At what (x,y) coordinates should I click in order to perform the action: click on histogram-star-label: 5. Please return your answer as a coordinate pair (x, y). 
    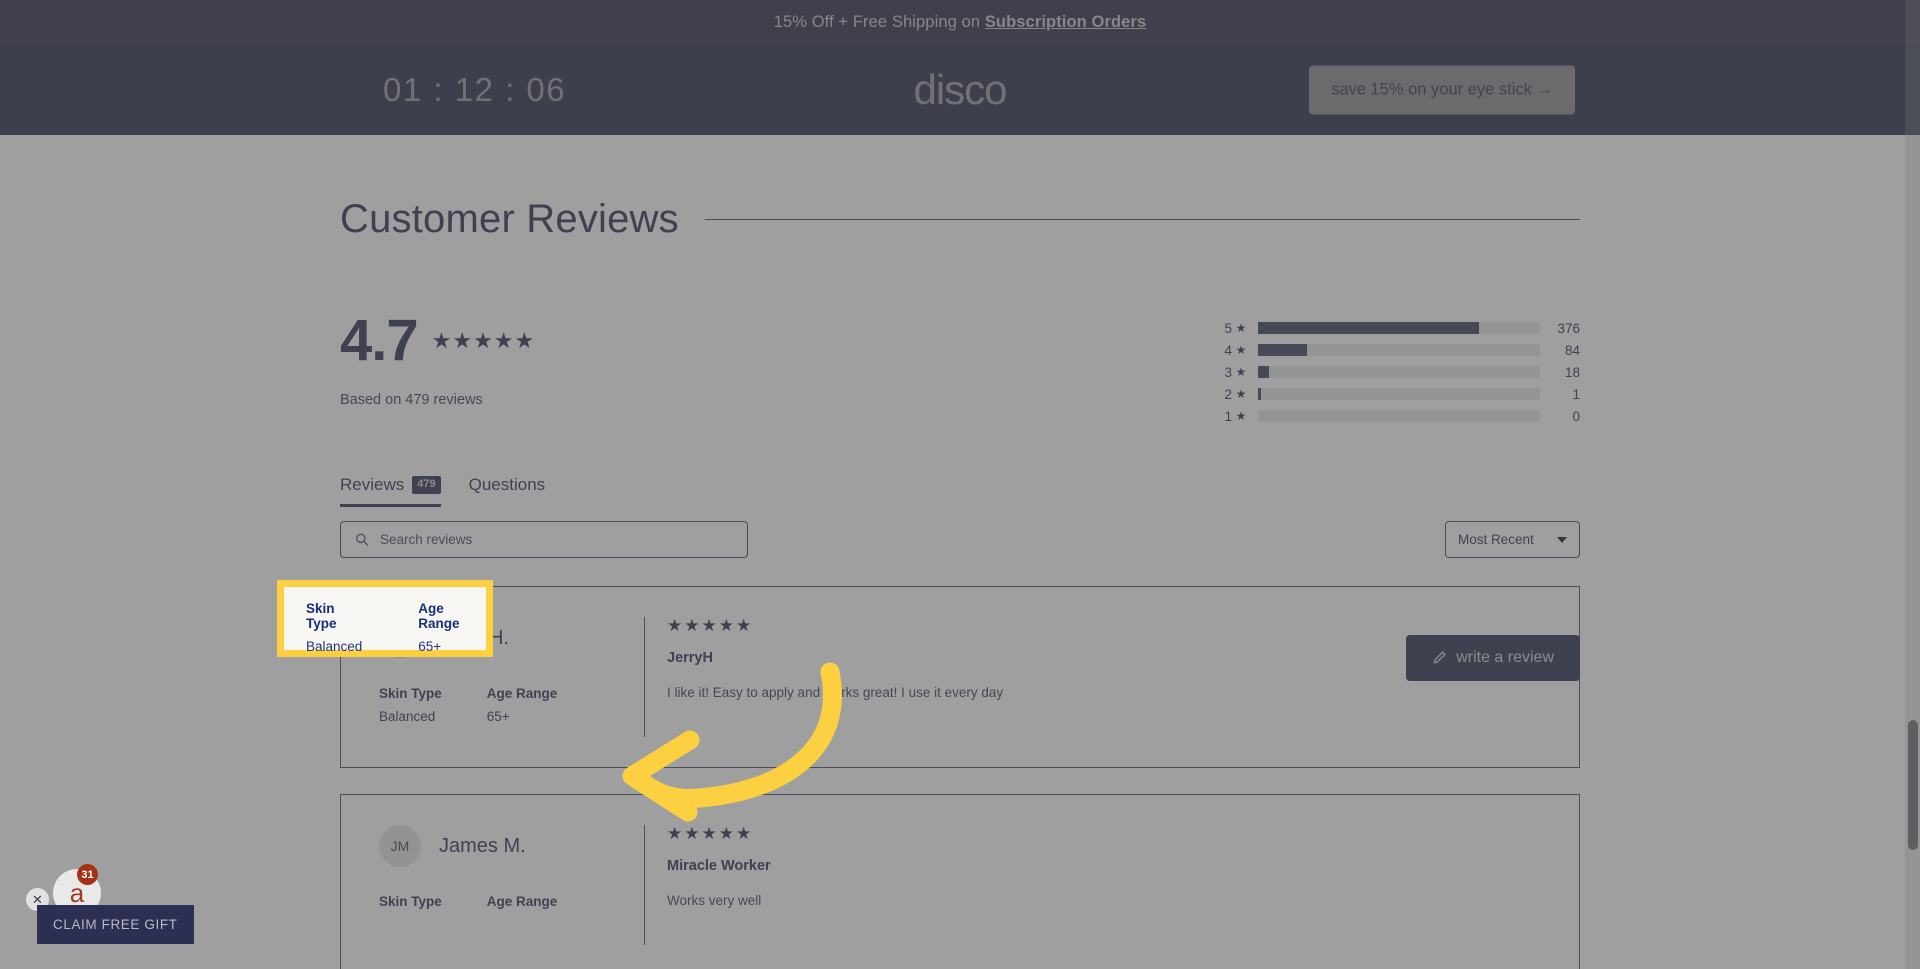
    Looking at the image, I should click on (1228, 328).